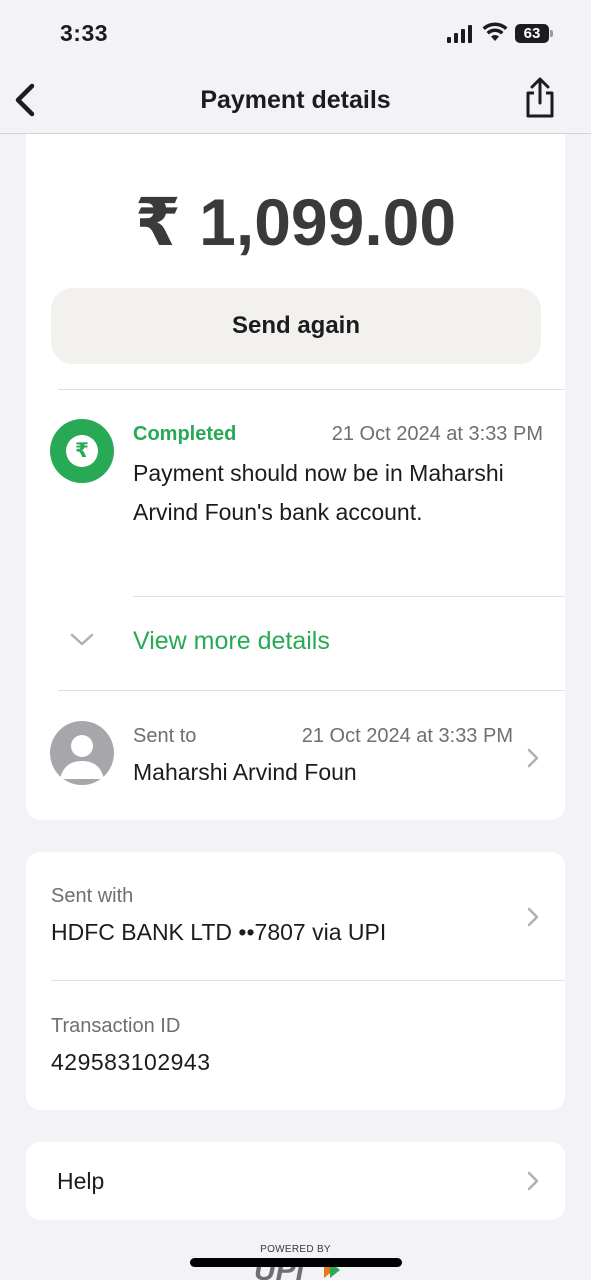 This screenshot has height=1280, width=591. I want to click on completed-status-icon: ₹, so click(82, 451).